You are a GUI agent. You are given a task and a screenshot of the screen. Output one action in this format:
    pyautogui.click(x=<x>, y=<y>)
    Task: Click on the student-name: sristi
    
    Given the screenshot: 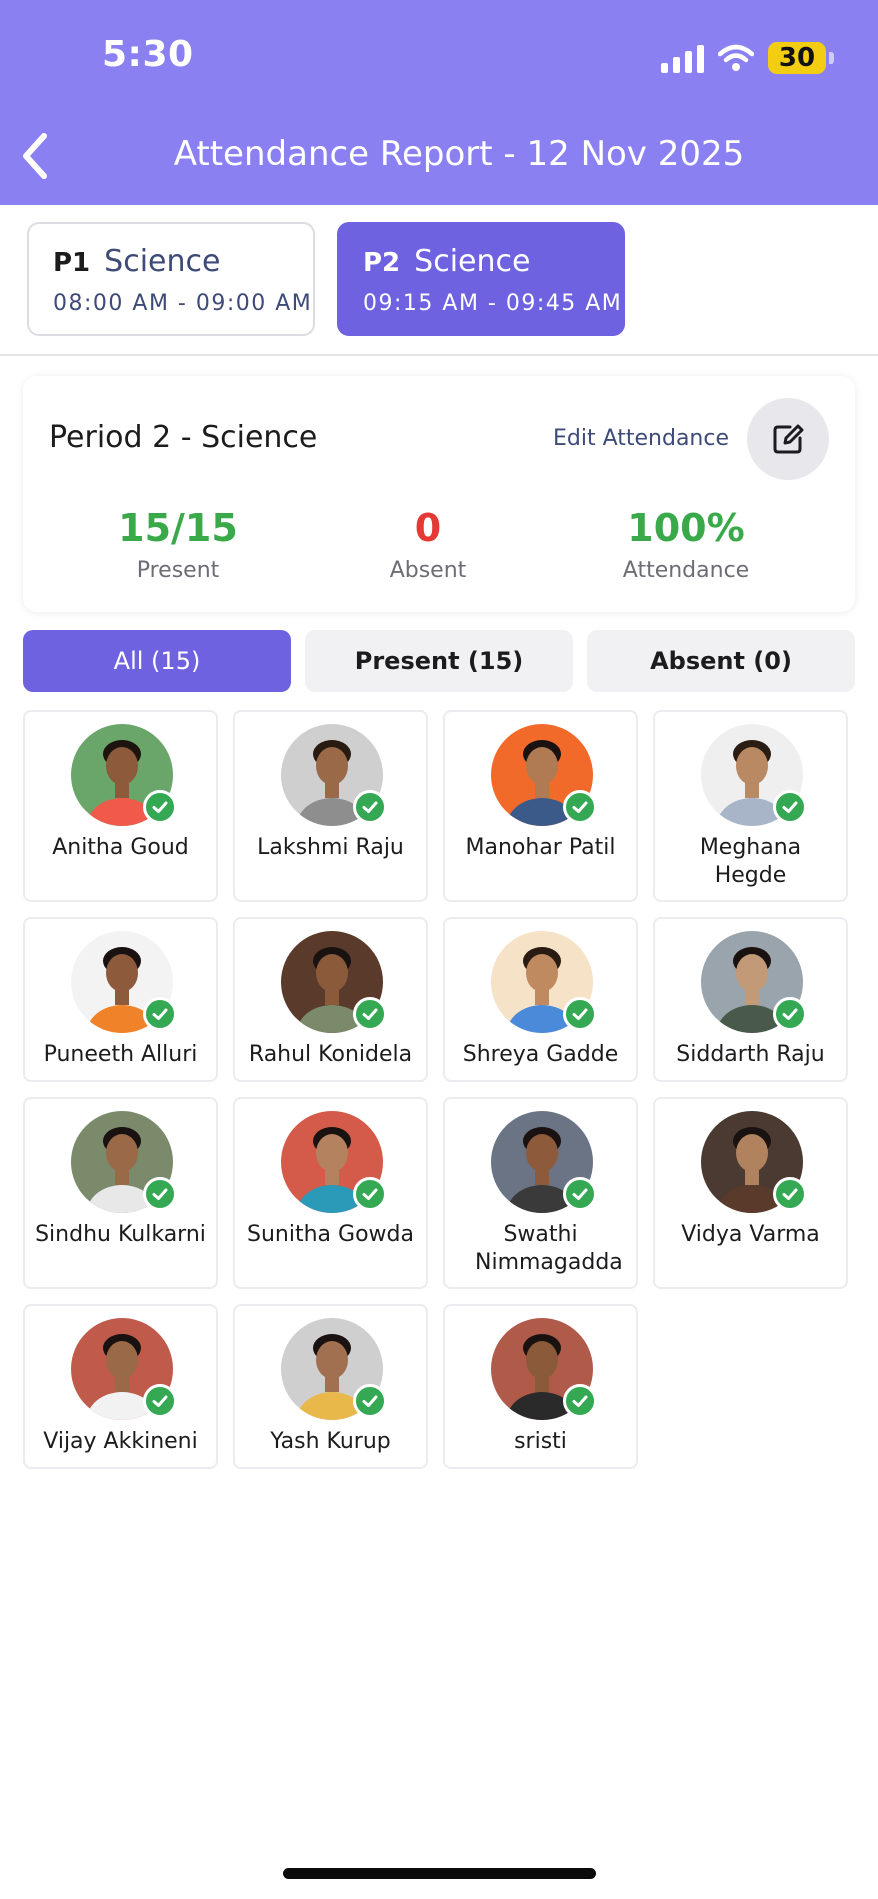 What is the action you would take?
    pyautogui.click(x=540, y=1441)
    